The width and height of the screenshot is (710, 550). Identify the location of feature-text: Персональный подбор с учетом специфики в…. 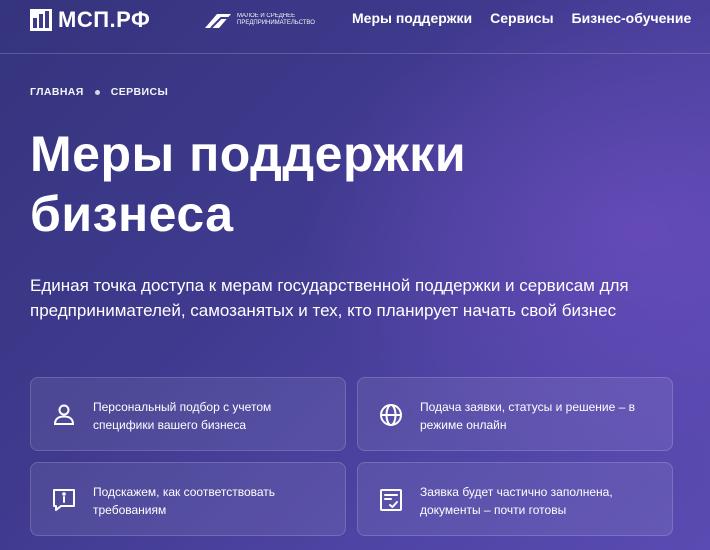
(182, 416).